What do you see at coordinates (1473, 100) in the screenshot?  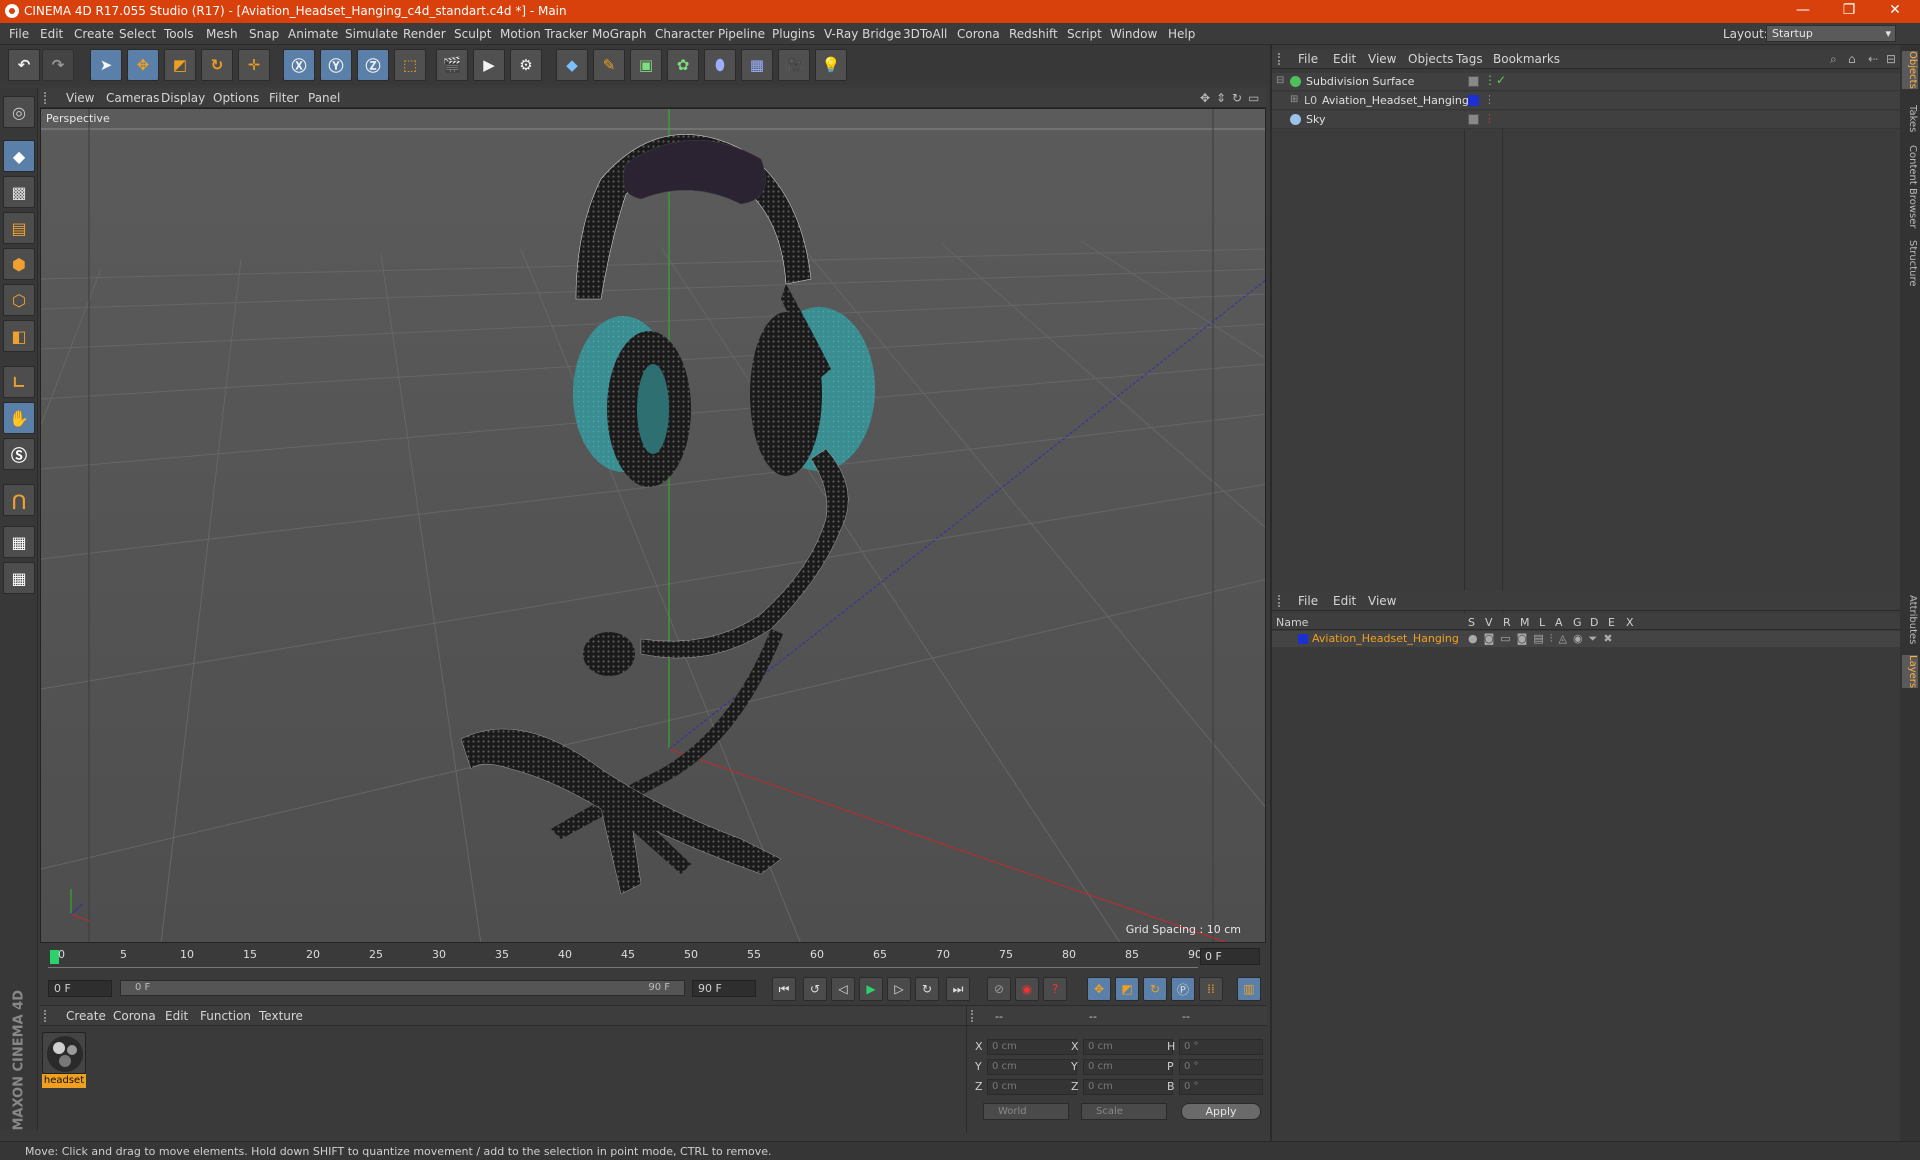 I see `layer-color-icon` at bounding box center [1473, 100].